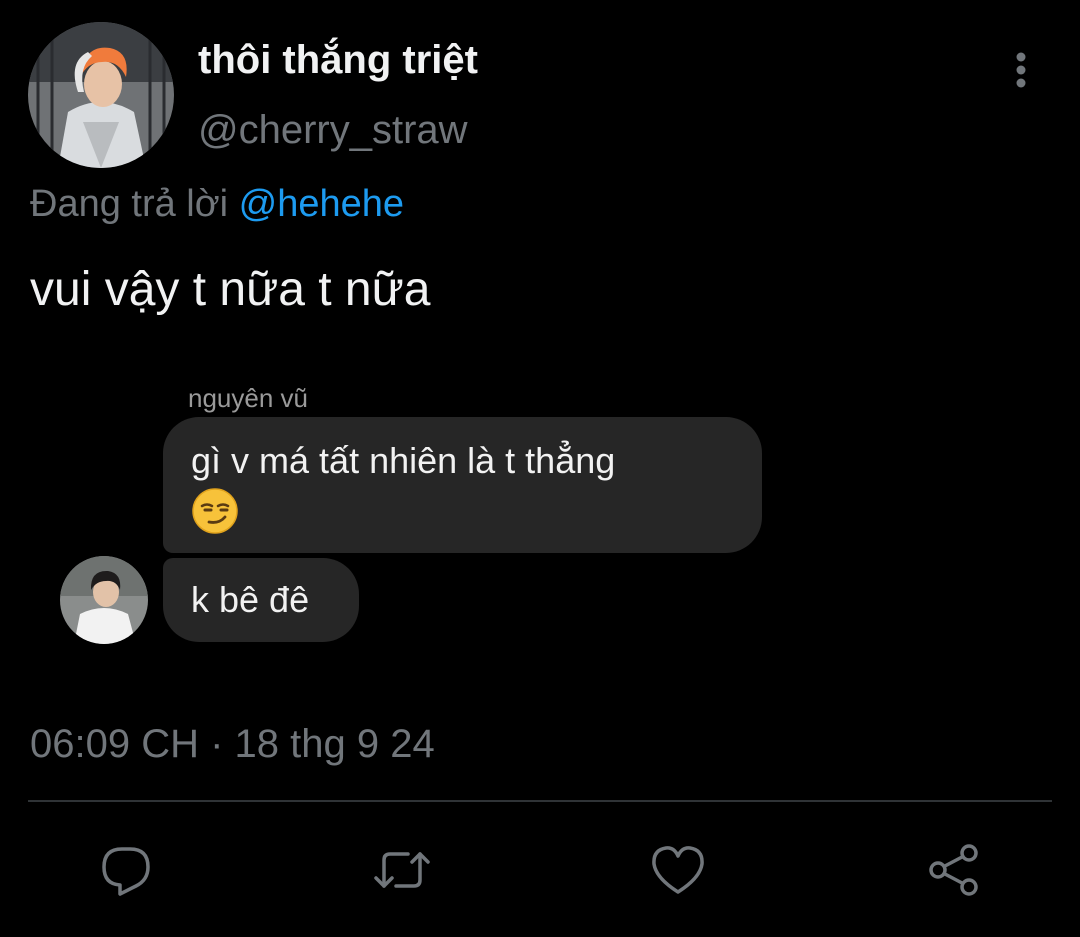  I want to click on retweet-icon, so click(402, 870).